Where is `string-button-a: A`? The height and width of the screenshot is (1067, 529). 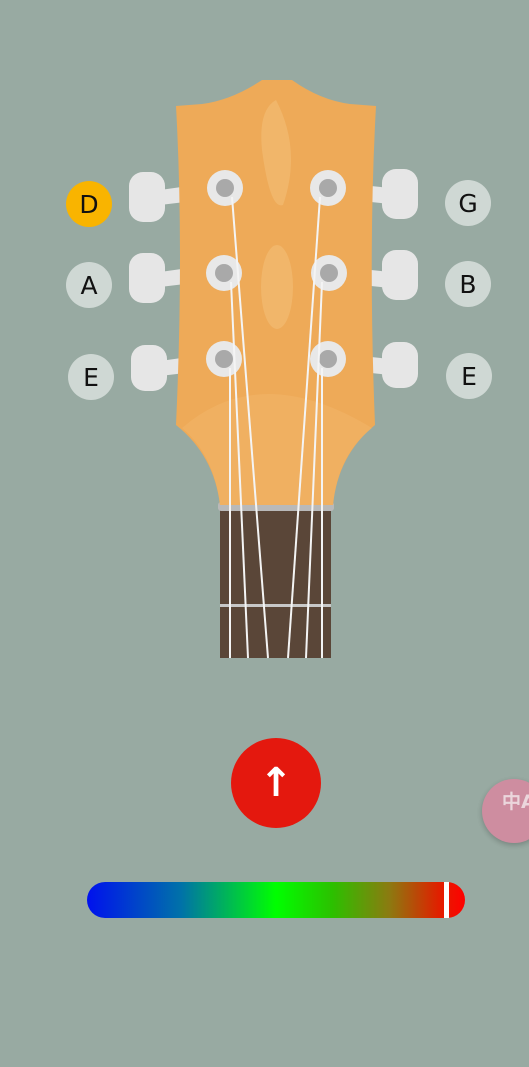
string-button-a: A is located at coordinates (89, 285).